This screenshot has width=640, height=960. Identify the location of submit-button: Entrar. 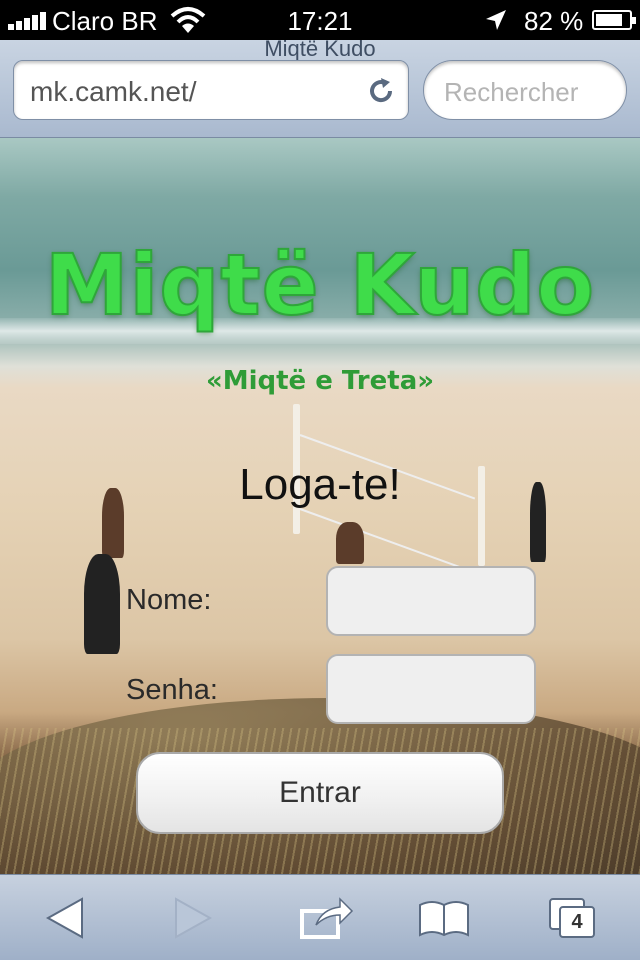
(320, 793).